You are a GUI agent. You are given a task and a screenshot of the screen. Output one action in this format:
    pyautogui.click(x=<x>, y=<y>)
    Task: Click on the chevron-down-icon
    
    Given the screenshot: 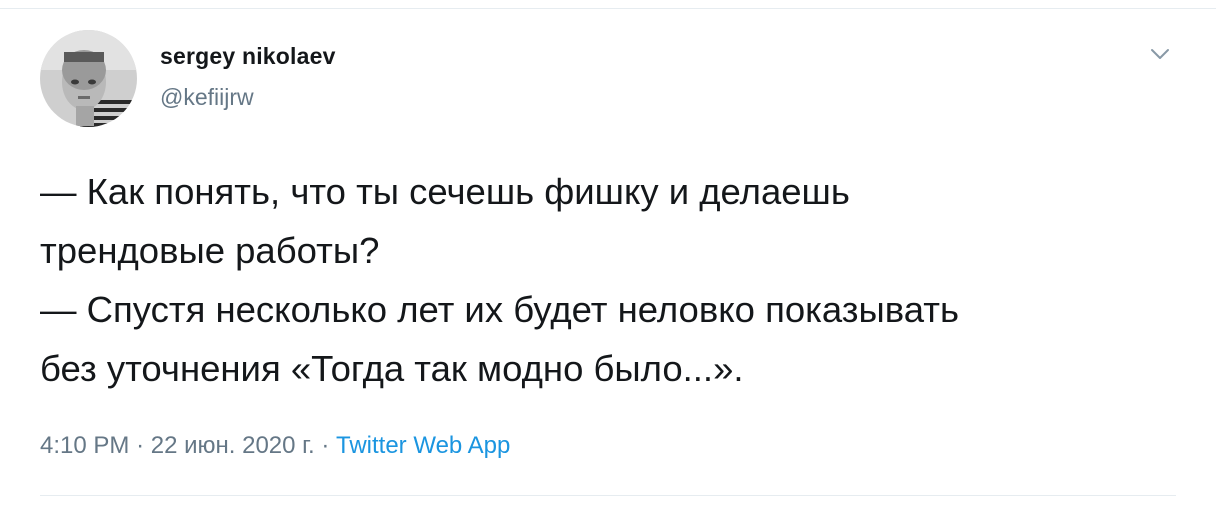 What is the action you would take?
    pyautogui.click(x=1160, y=54)
    